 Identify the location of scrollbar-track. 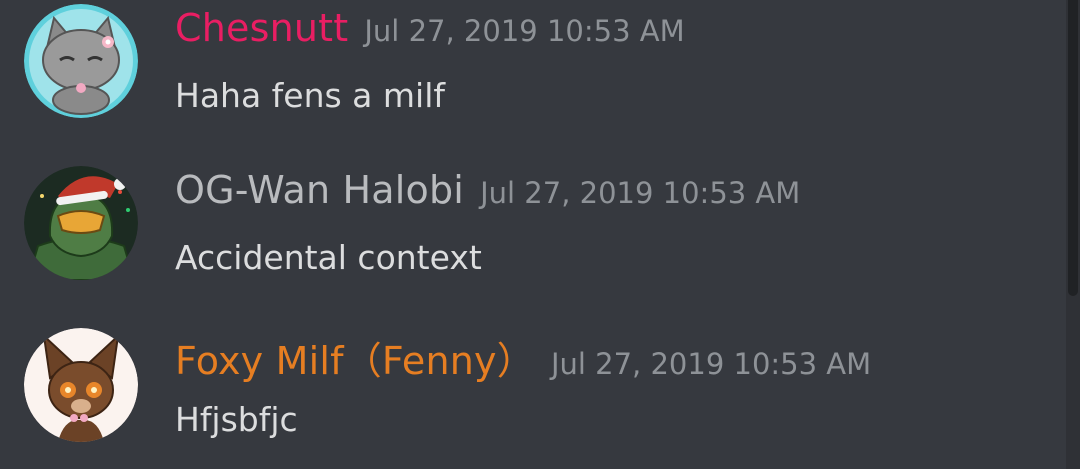
(1073, 234).